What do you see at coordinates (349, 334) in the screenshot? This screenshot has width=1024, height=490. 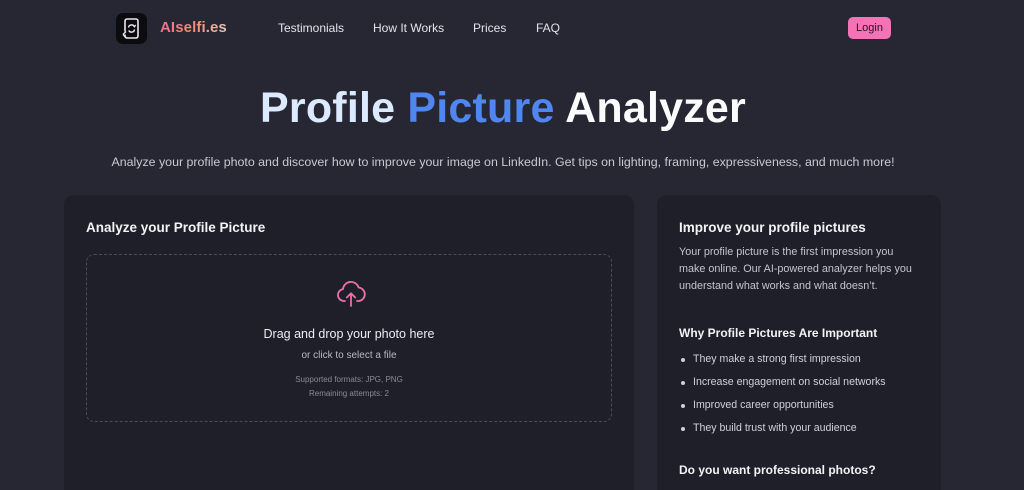 I see `dropzone-instruction: Drag and drop your photo here` at bounding box center [349, 334].